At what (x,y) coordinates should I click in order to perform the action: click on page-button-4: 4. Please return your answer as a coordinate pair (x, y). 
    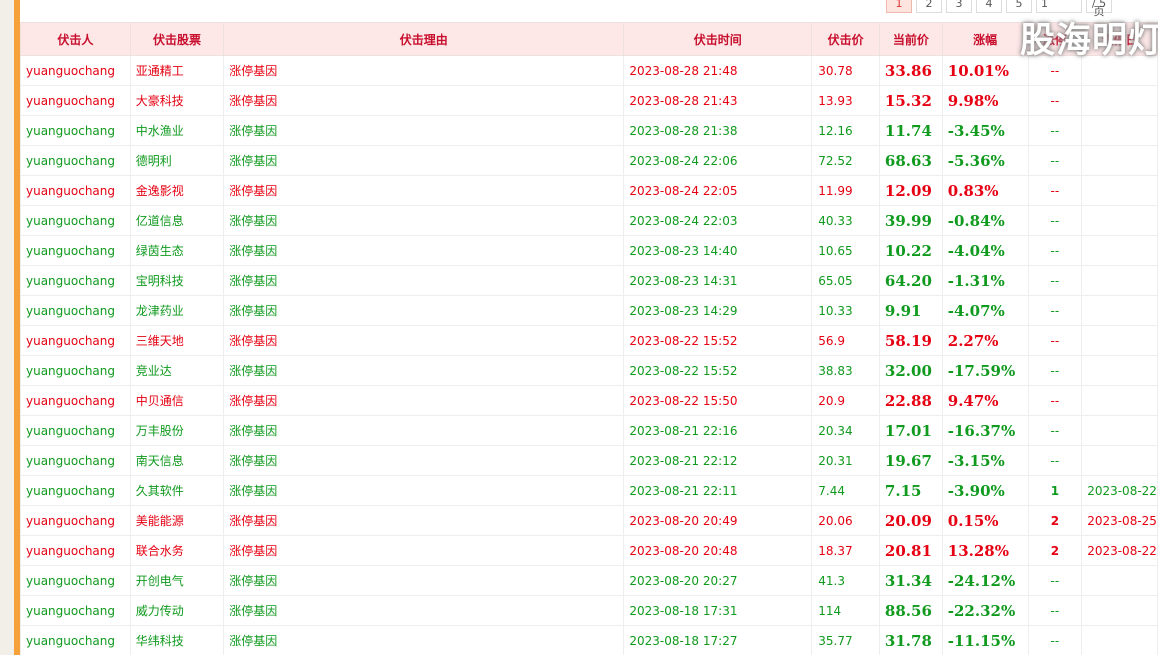
    Looking at the image, I should click on (989, 6).